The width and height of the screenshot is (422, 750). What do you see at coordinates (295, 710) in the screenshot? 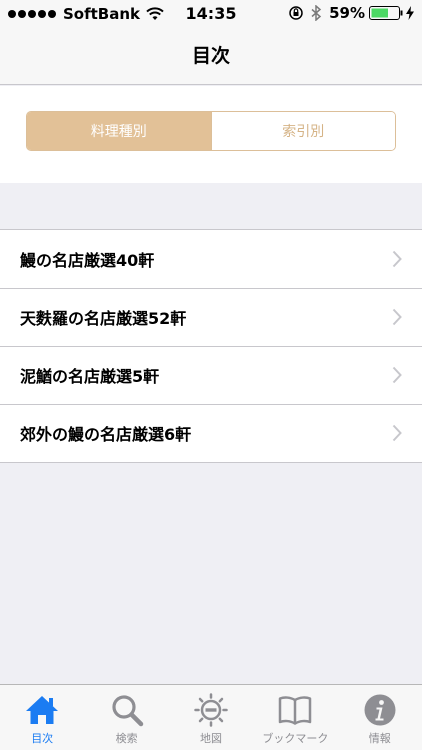
I see `book-icon` at bounding box center [295, 710].